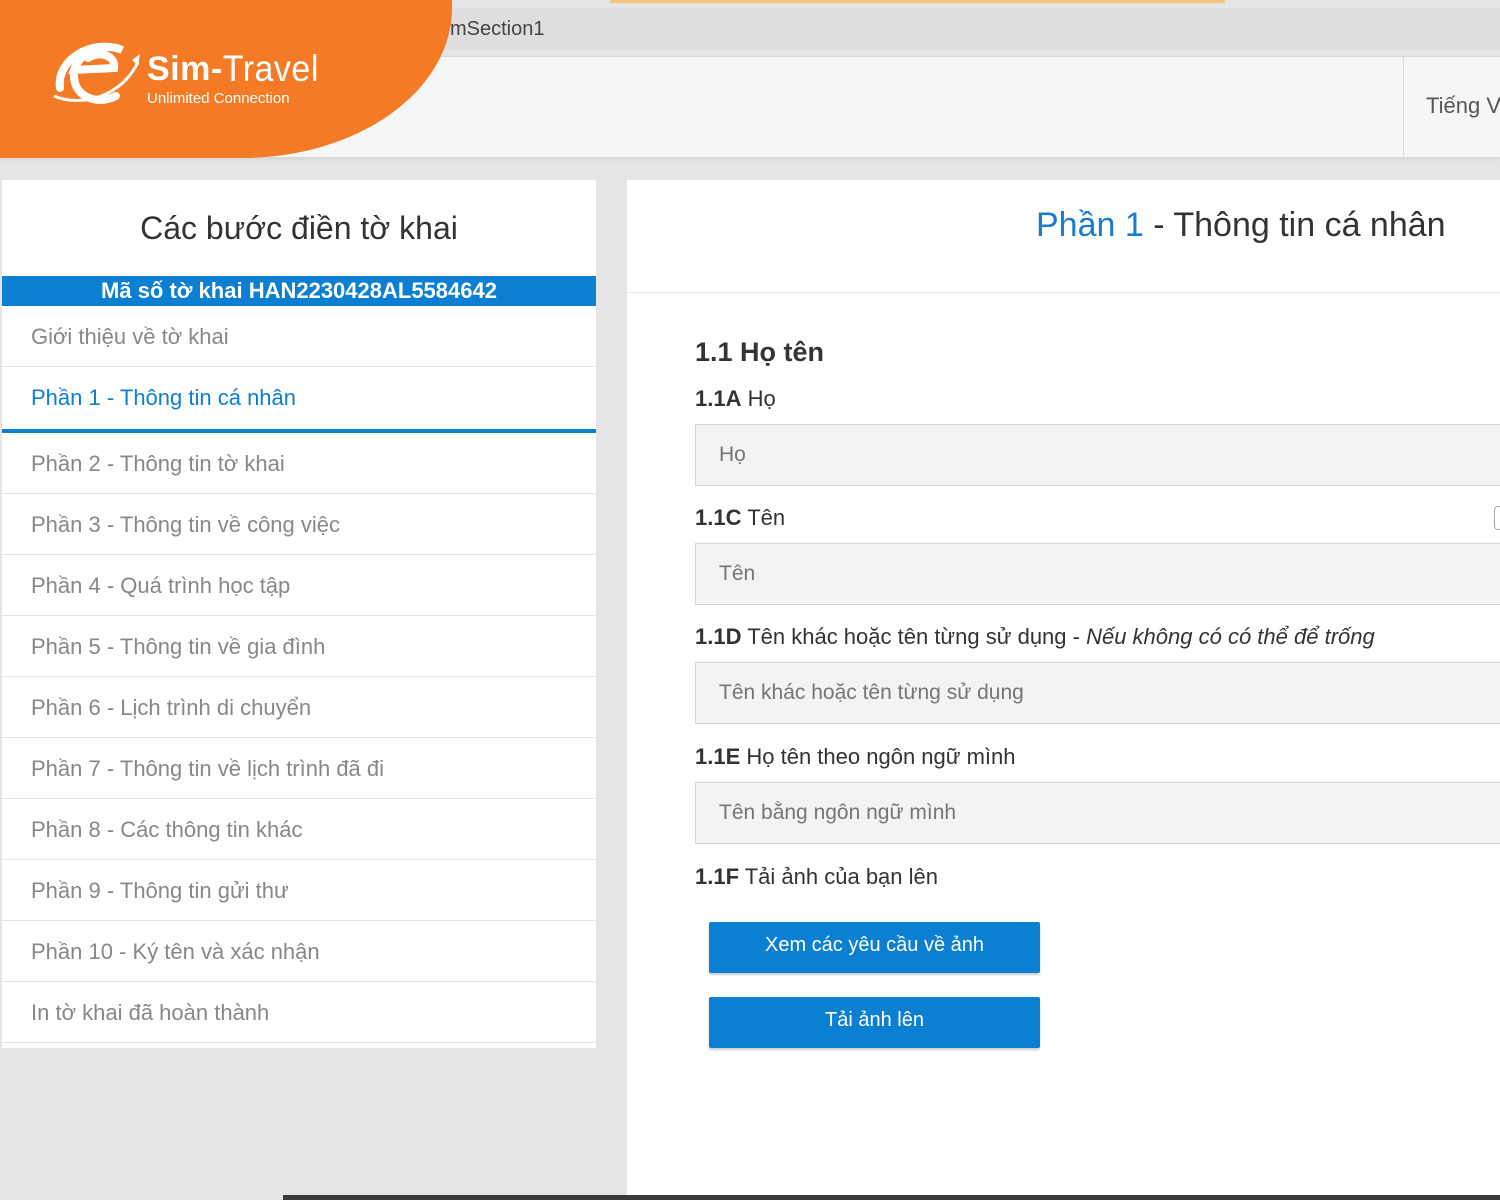 The height and width of the screenshot is (1200, 1500). I want to click on url-text: mSection1, so click(497, 29).